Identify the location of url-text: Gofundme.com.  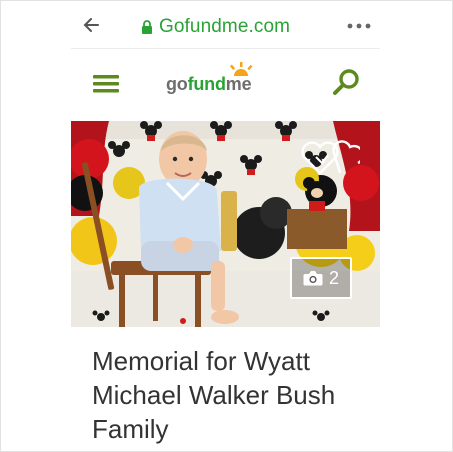
(225, 26).